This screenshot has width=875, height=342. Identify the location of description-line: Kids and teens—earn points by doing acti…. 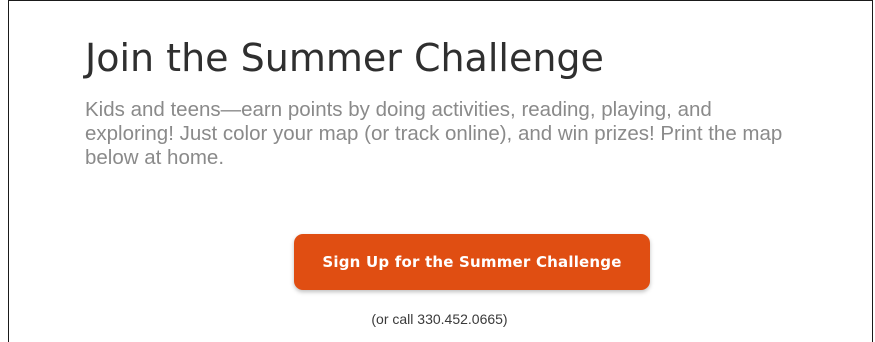
(398, 109).